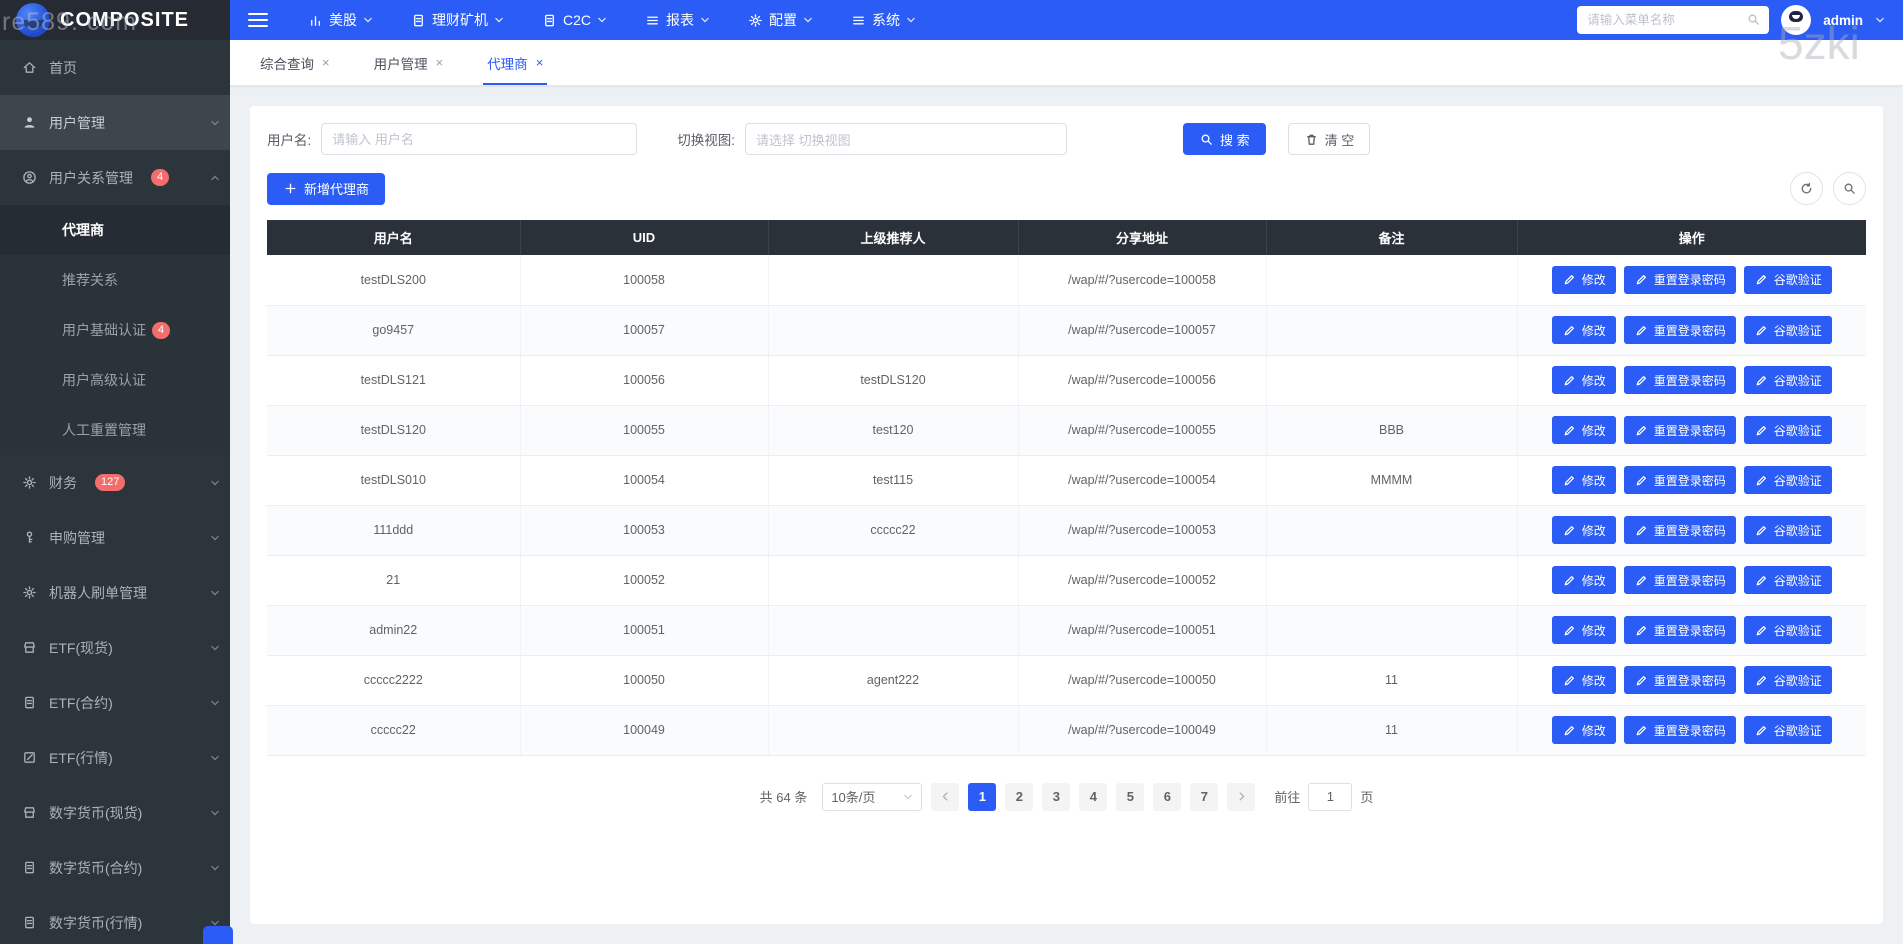 The image size is (1903, 944). What do you see at coordinates (115, 122) in the screenshot?
I see `sidebar-item-2: 用户管理` at bounding box center [115, 122].